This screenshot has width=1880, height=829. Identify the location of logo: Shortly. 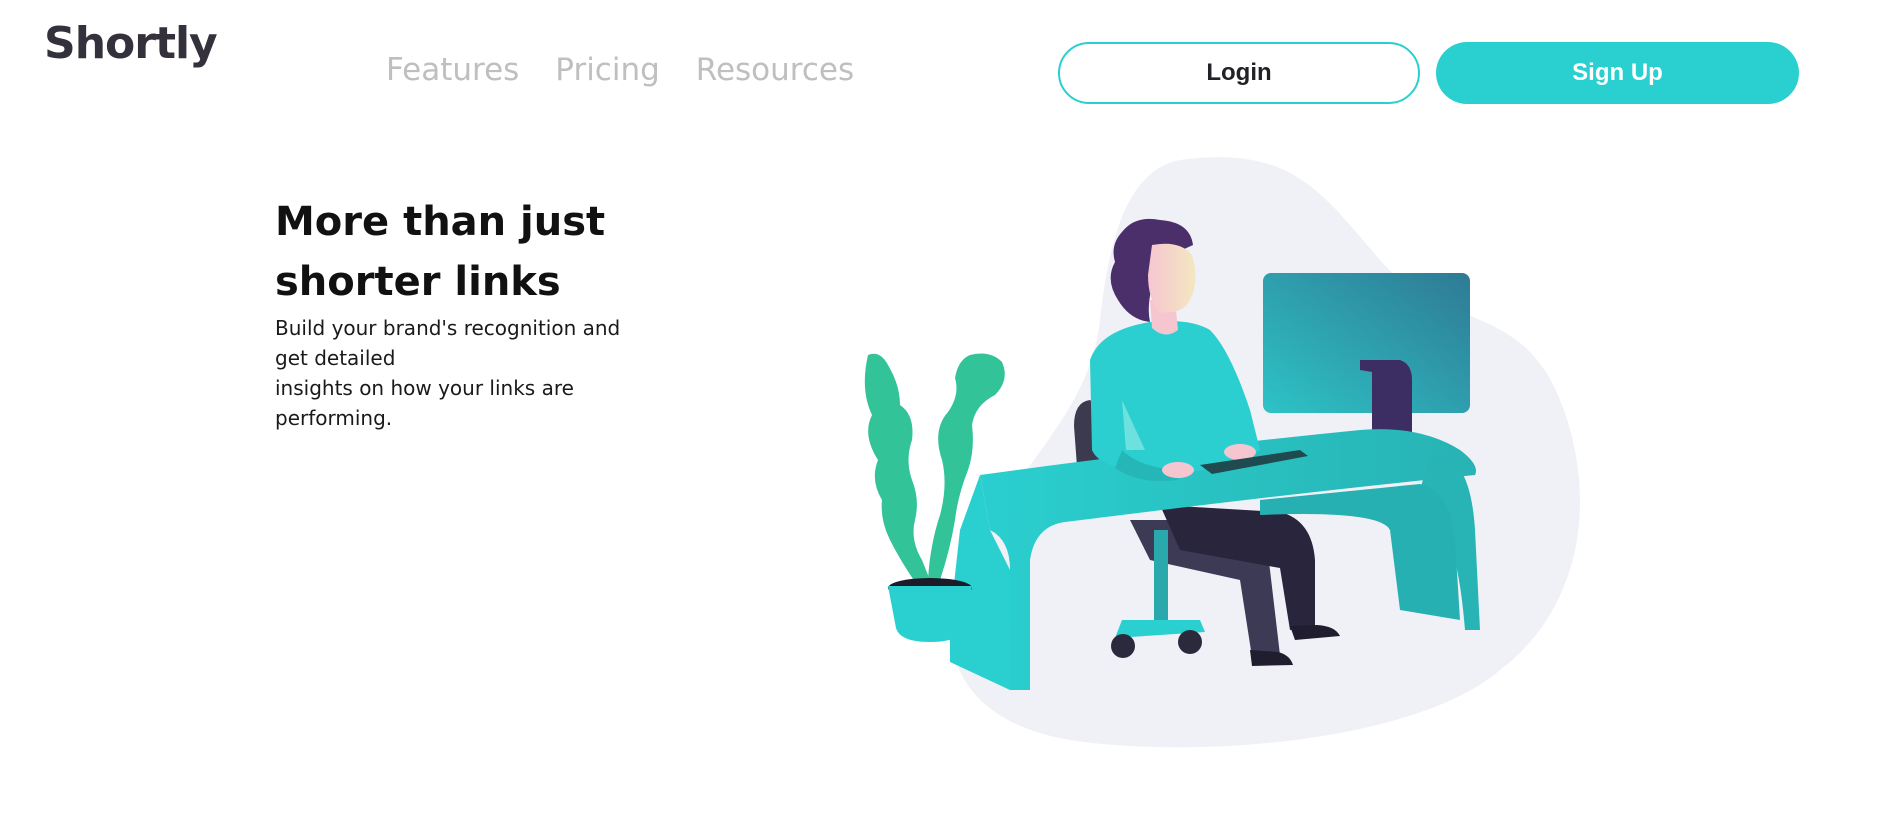
(131, 43).